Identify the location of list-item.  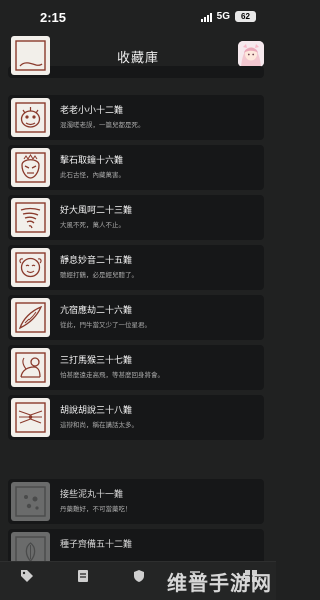
(136, 57).